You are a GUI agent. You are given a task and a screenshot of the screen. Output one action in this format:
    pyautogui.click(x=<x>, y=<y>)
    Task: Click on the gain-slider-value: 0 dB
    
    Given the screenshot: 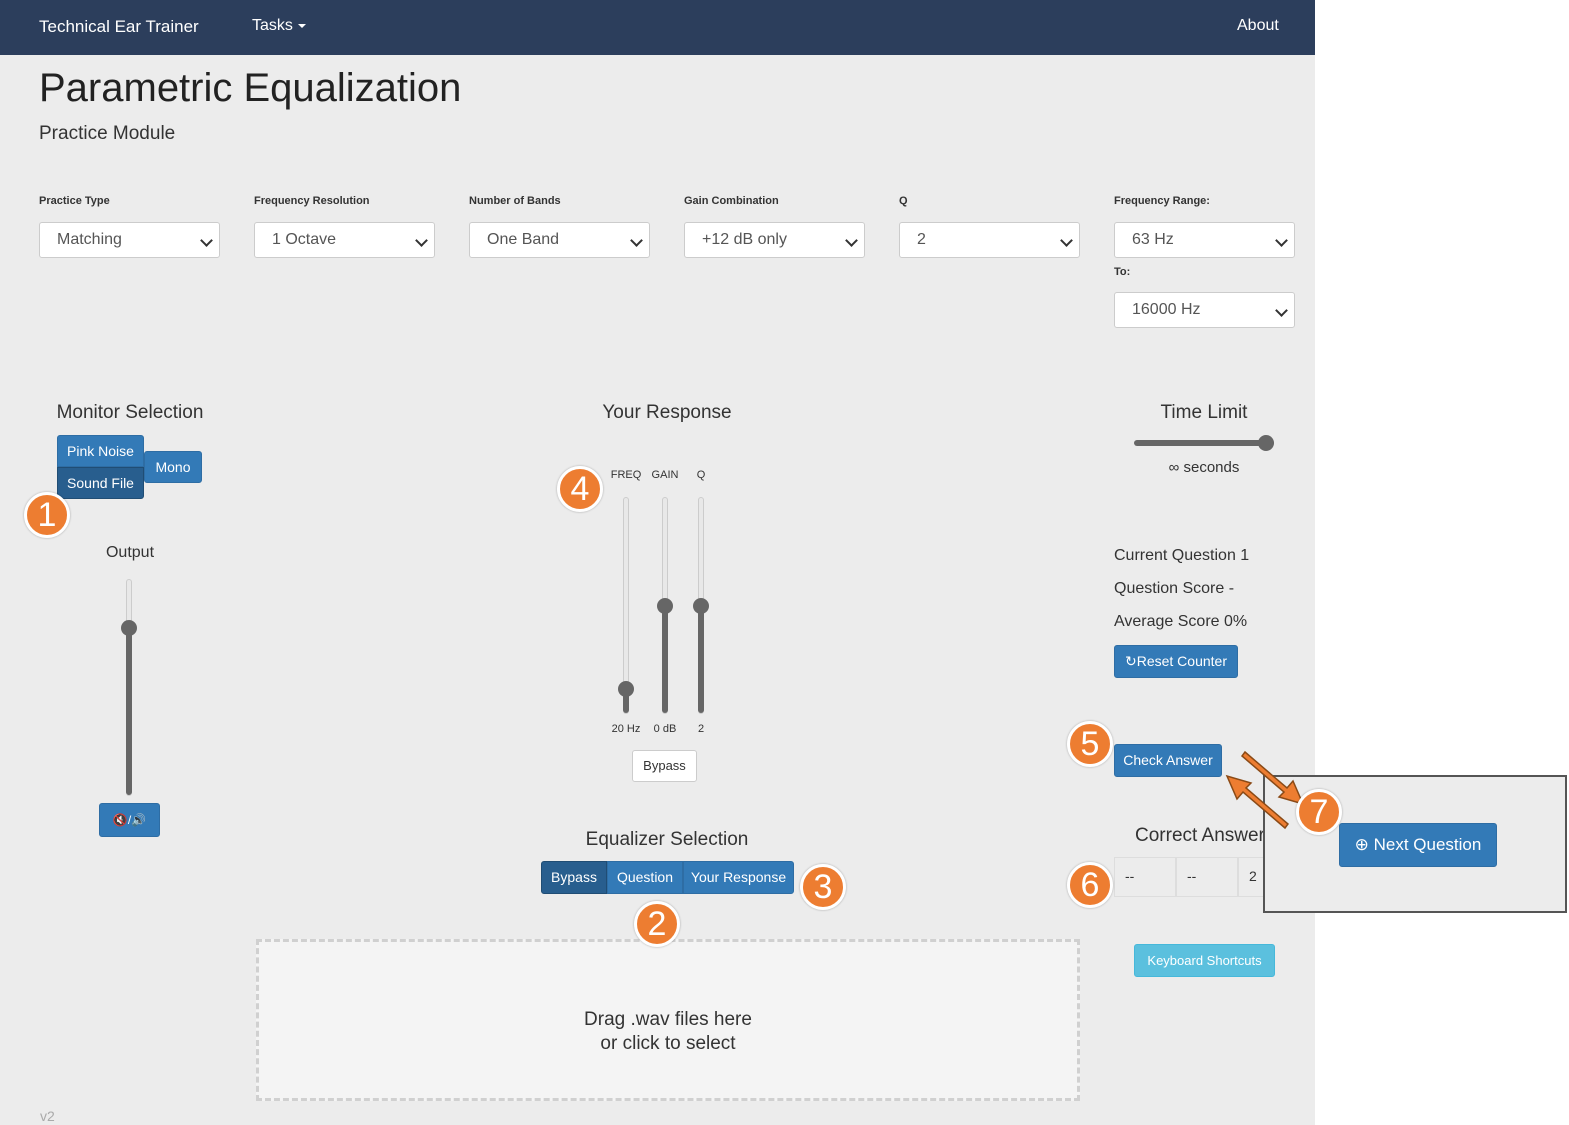 What is the action you would take?
    pyautogui.click(x=665, y=729)
    